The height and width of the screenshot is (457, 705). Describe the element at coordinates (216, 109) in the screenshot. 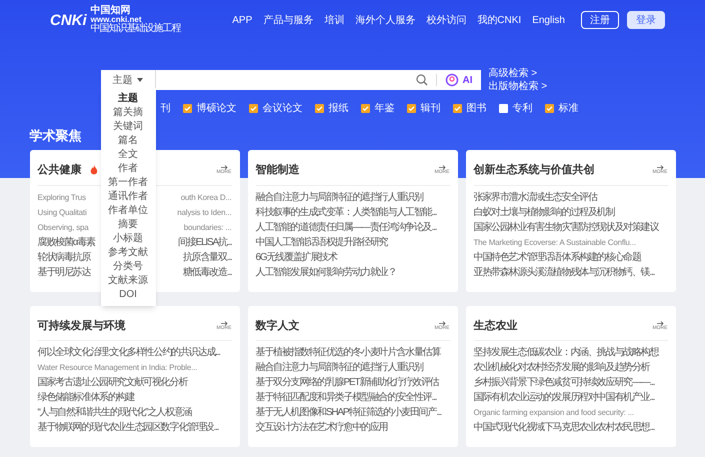

I see `source-label: 博硕论文` at that location.